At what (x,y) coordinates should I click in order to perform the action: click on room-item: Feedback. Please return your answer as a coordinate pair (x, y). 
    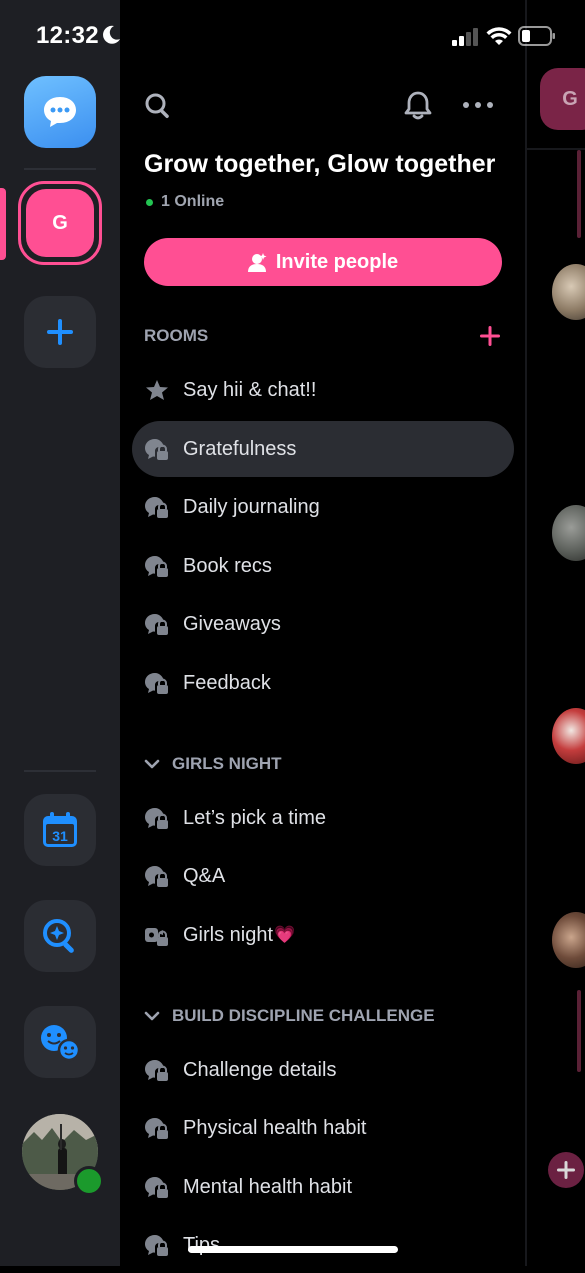
    Looking at the image, I should click on (323, 683).